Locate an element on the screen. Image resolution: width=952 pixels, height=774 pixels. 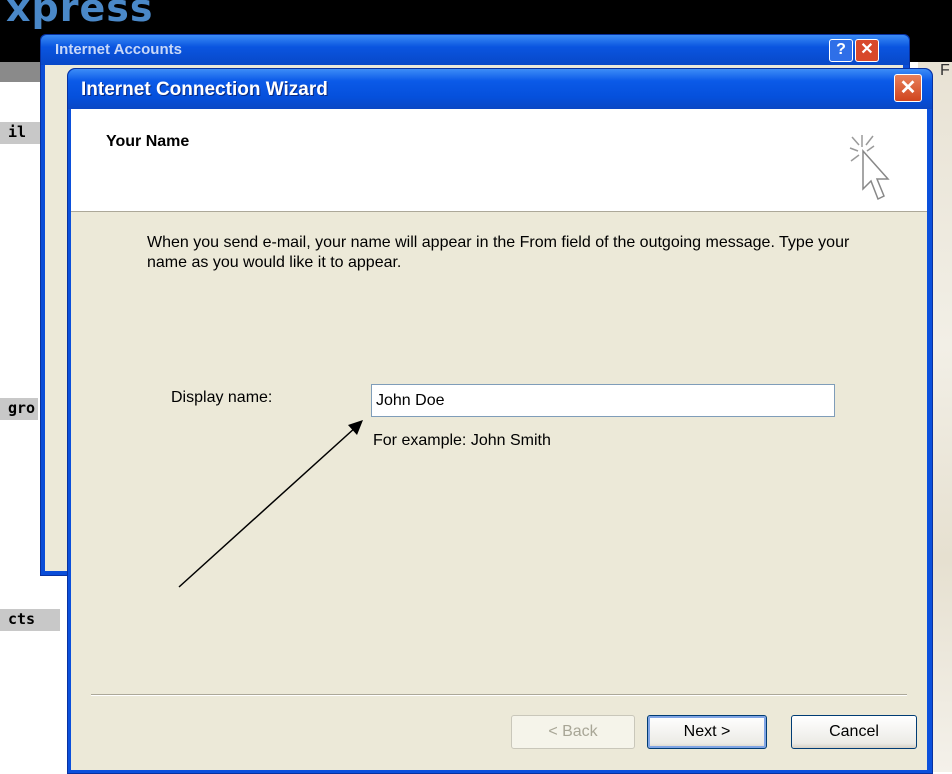
wizard-titlebar: Internet Connection Wizard ✕ is located at coordinates (500, 89).